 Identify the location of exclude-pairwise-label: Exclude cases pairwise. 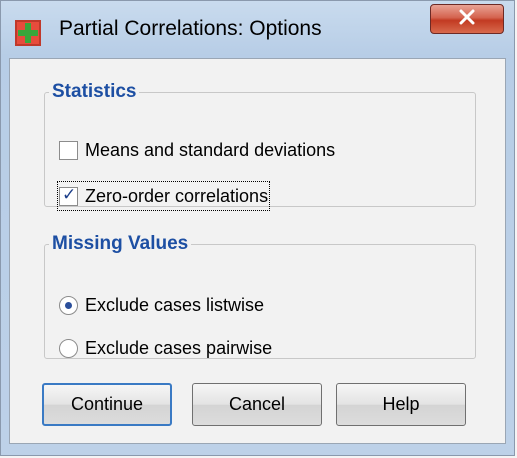
(179, 347).